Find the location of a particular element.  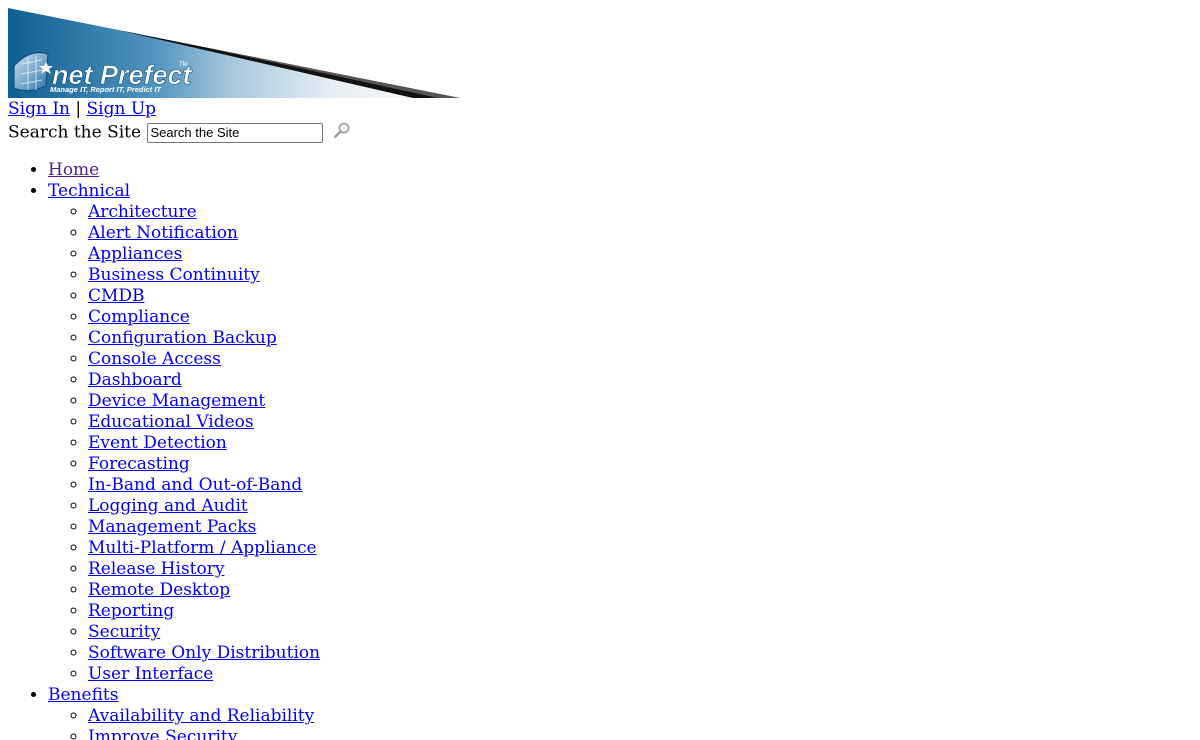

list-item: Console Access is located at coordinates (204, 359).